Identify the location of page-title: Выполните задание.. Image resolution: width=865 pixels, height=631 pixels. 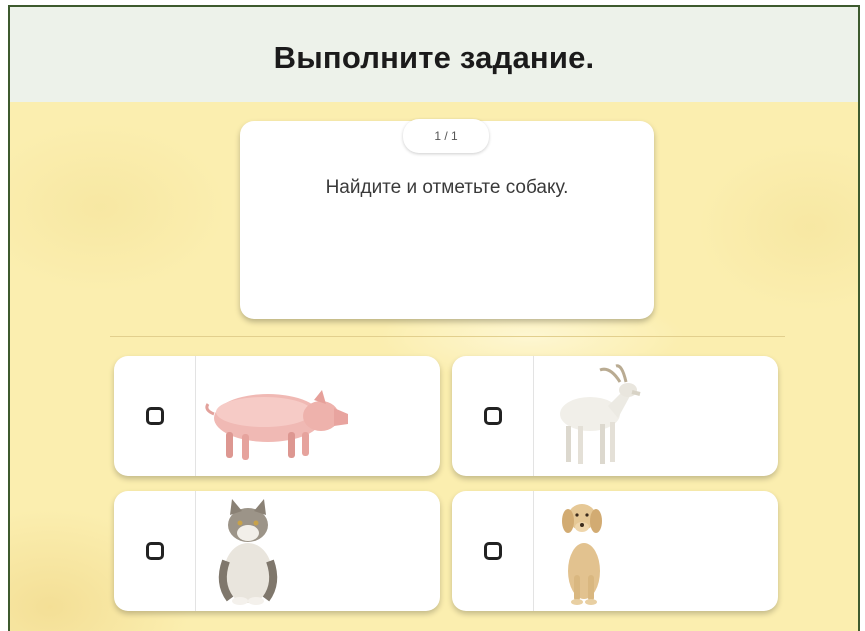
(434, 57).